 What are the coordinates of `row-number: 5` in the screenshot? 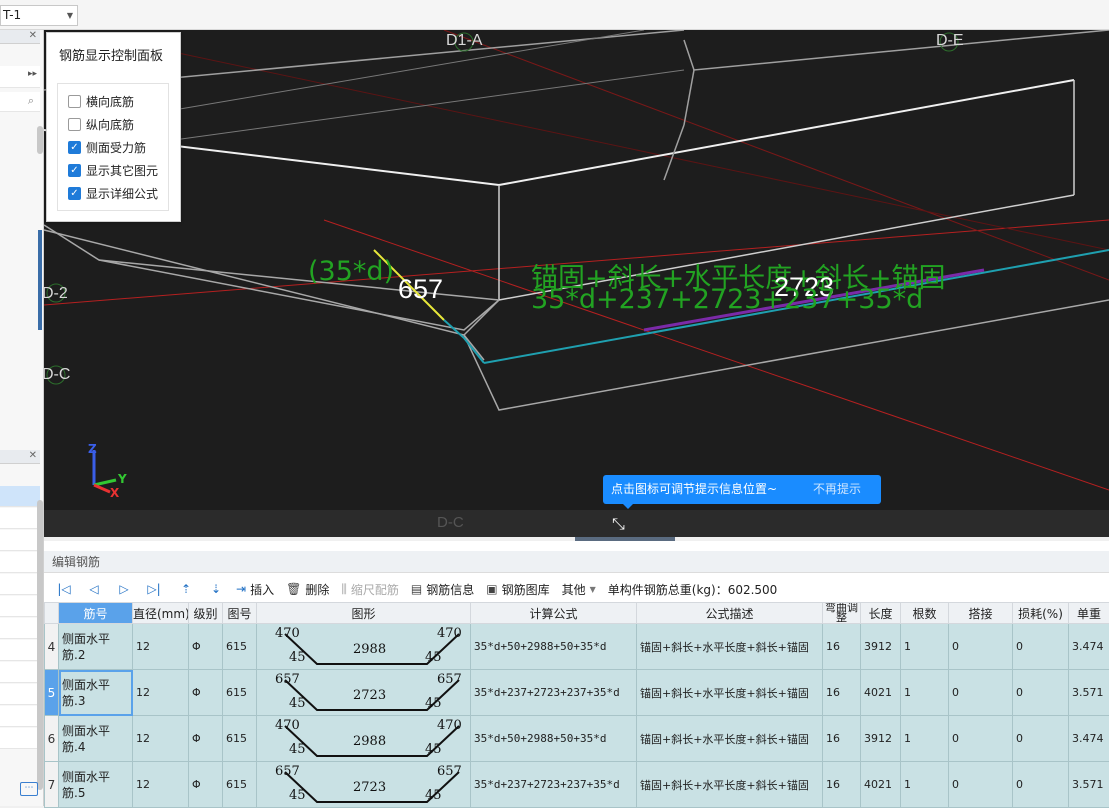 It's located at (52, 693).